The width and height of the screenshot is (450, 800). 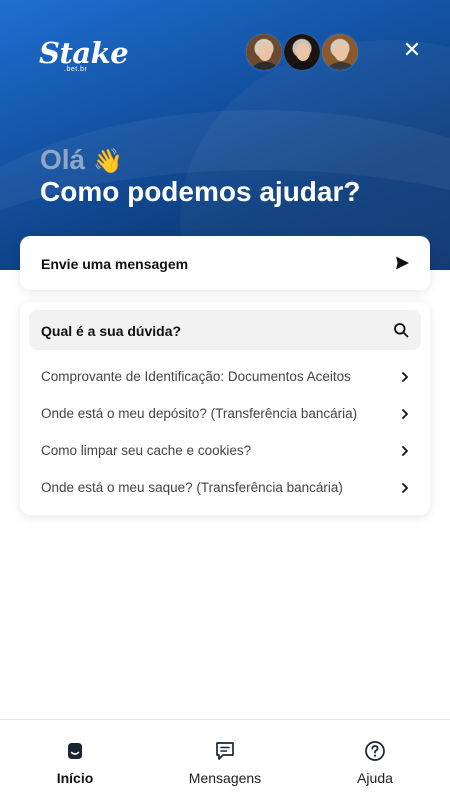 I want to click on bottom-navigation: Início Mensagens Ajuda, so click(x=225, y=759).